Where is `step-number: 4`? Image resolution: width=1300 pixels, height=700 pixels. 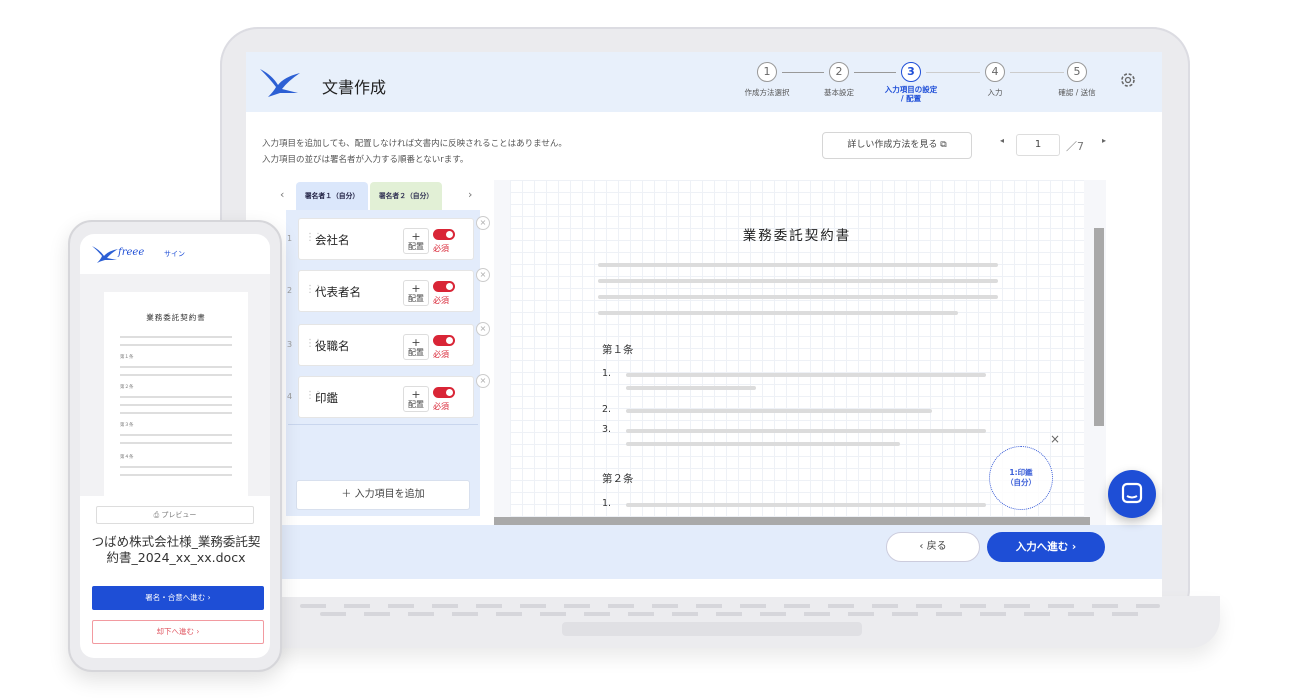
step-number: 4 is located at coordinates (995, 72).